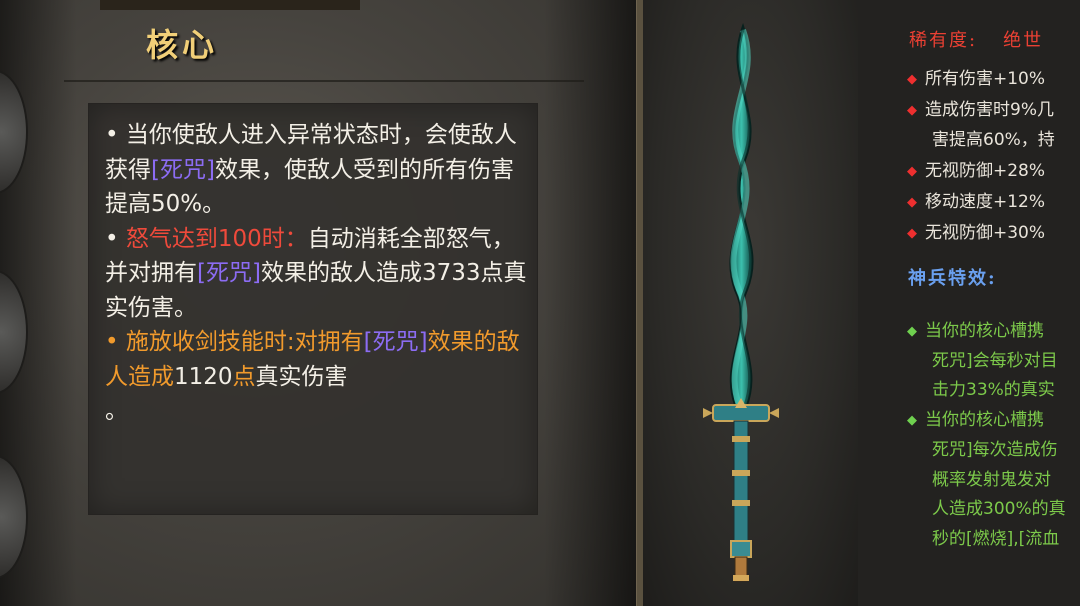 This screenshot has width=1080, height=606. I want to click on stat-line: ◆ 移动速度+12%, so click(976, 202).